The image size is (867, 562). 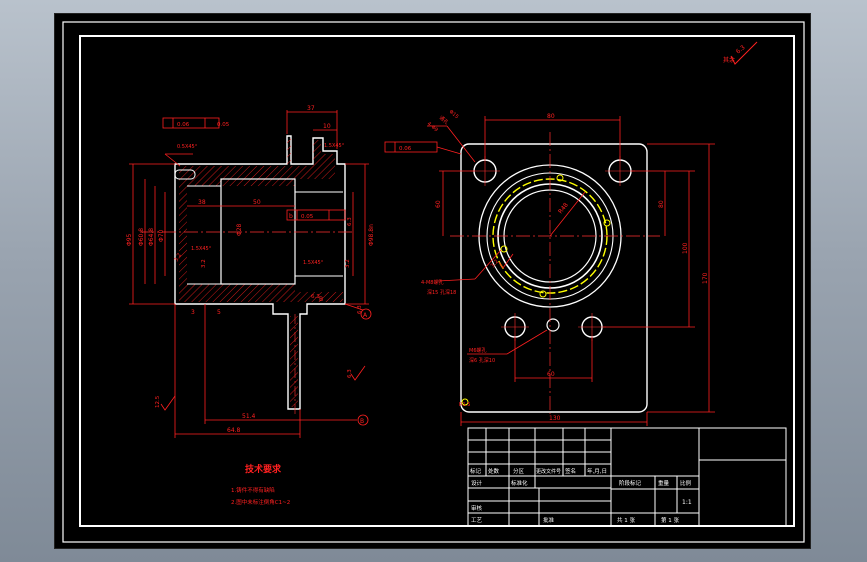 I want to click on bottom-label-2: 深6 孔深10, so click(x=482, y=360).